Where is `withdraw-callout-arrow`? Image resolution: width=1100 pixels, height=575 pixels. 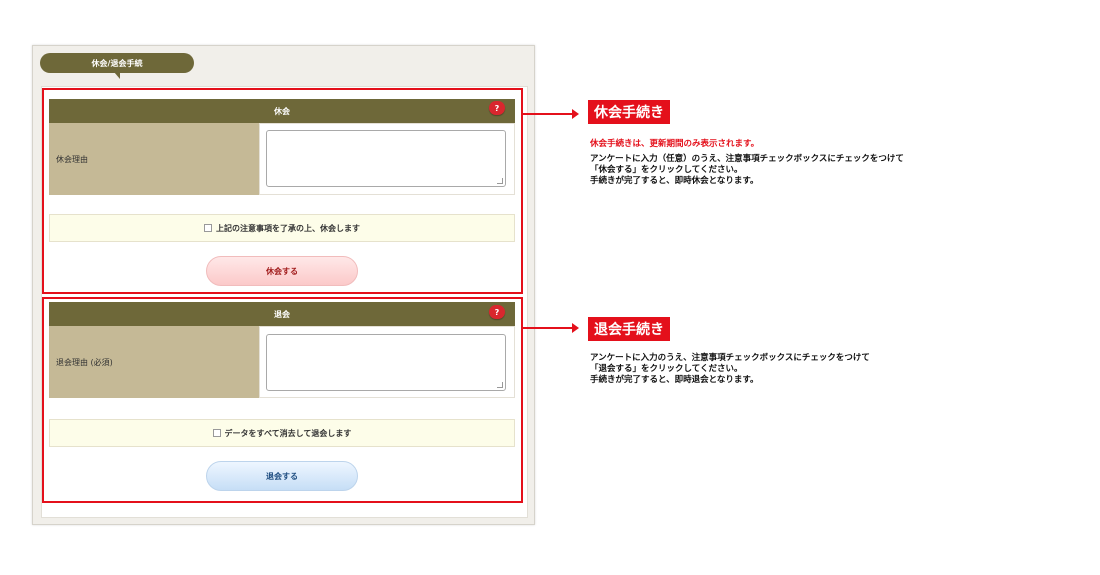
withdraw-callout-arrow is located at coordinates (551, 328).